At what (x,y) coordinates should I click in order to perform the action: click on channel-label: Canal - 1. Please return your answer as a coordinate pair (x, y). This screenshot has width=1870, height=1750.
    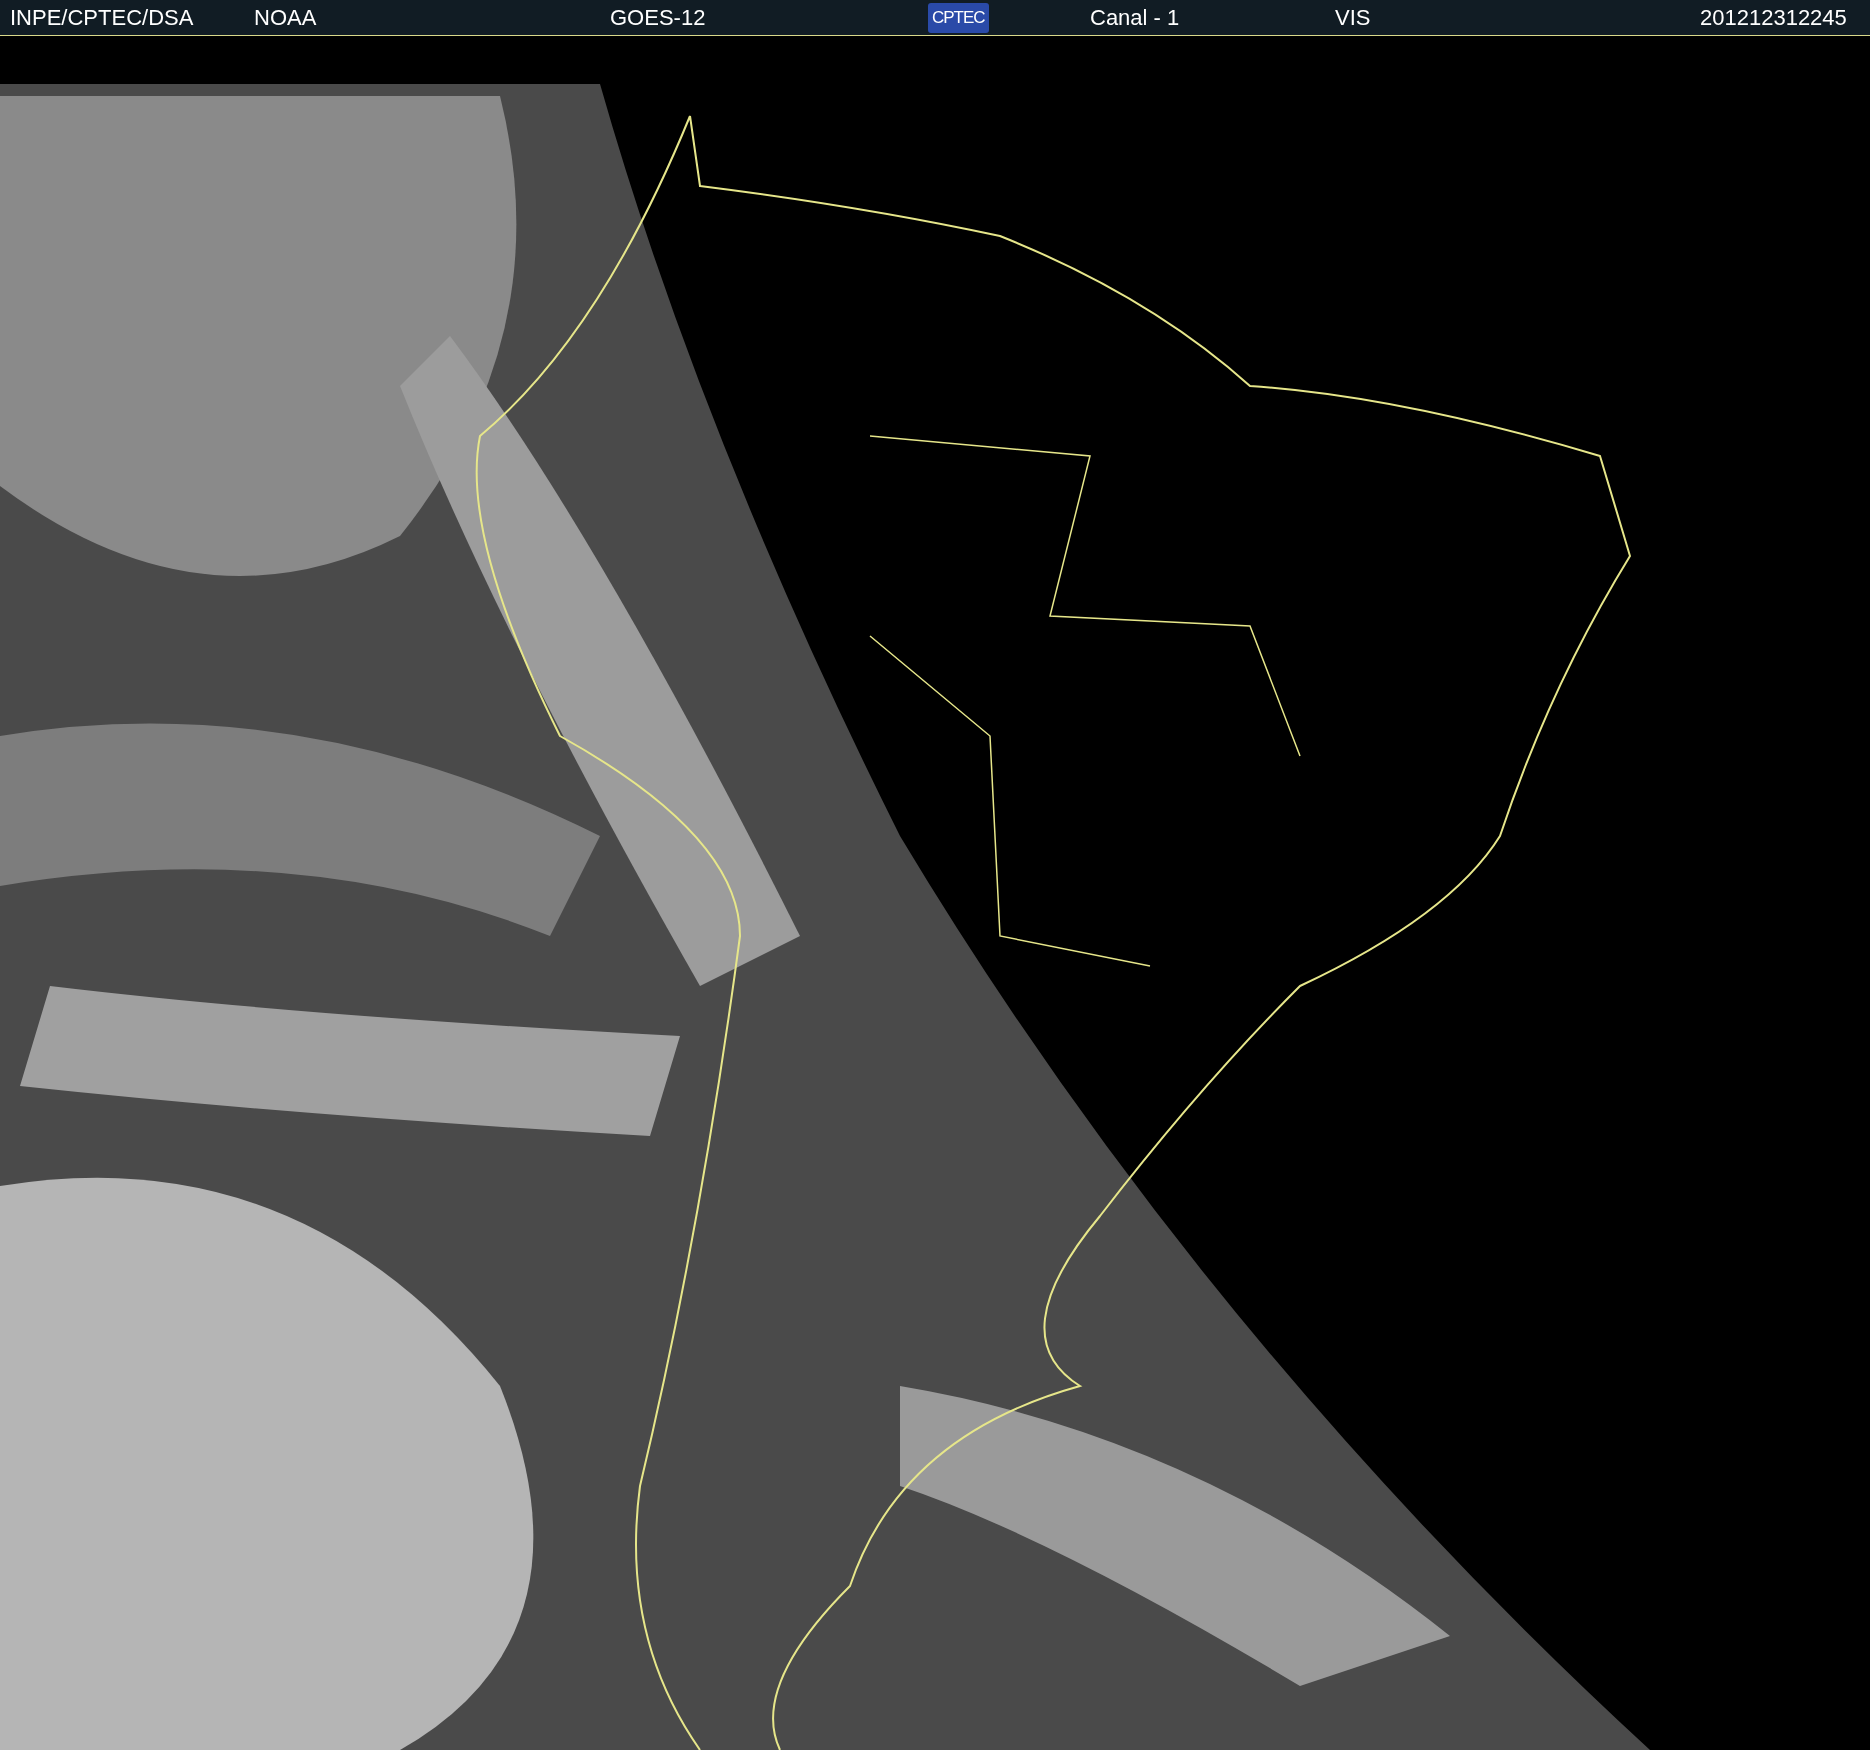
    Looking at the image, I should click on (1135, 17).